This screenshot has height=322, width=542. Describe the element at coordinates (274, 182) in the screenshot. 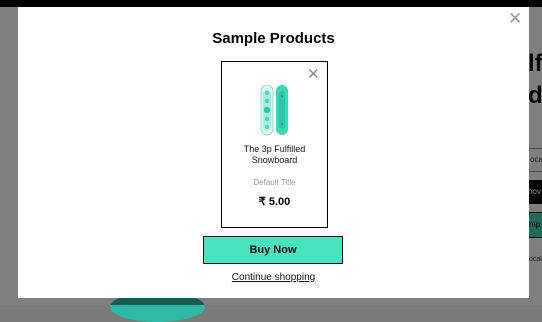

I see `product-variant: Default Title` at that location.